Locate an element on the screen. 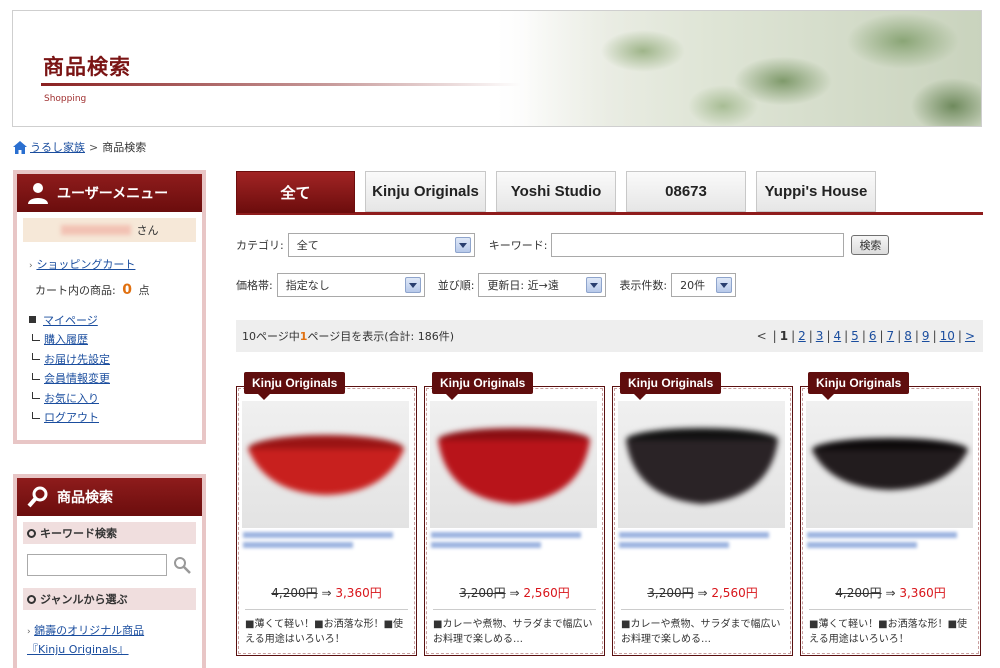  pager-page-link: 2 is located at coordinates (802, 336).